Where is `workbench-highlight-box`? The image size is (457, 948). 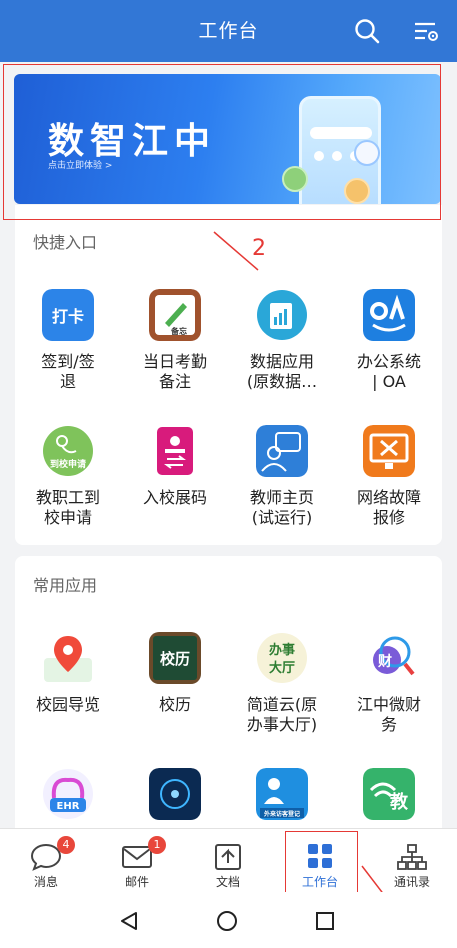
workbench-highlight-box is located at coordinates (321, 862).